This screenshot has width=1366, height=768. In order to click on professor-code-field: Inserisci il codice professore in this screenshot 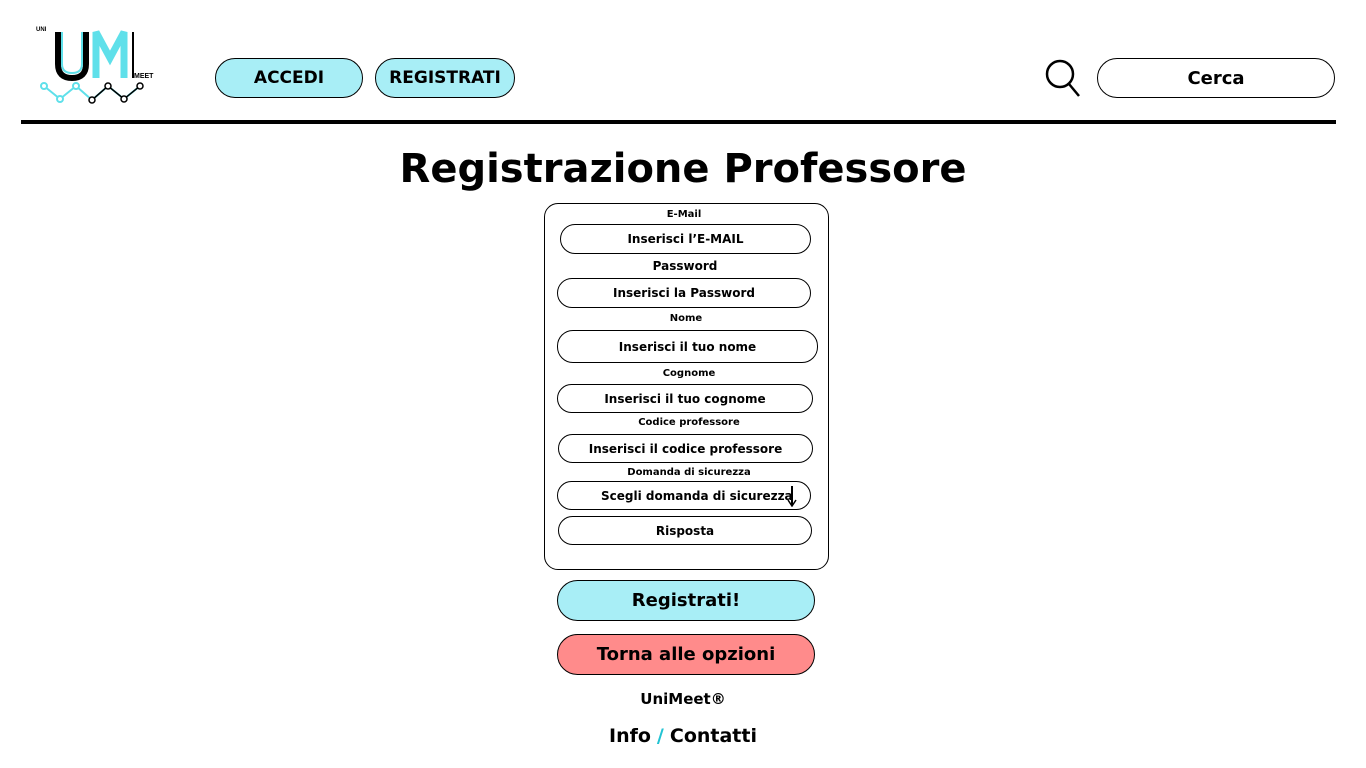, I will do `click(685, 448)`.